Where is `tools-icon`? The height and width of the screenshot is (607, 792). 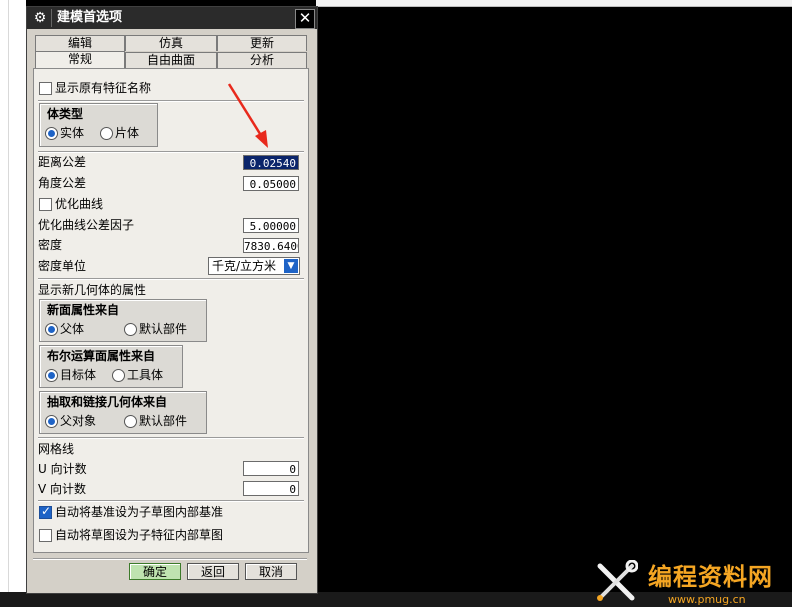 tools-icon is located at coordinates (617, 580).